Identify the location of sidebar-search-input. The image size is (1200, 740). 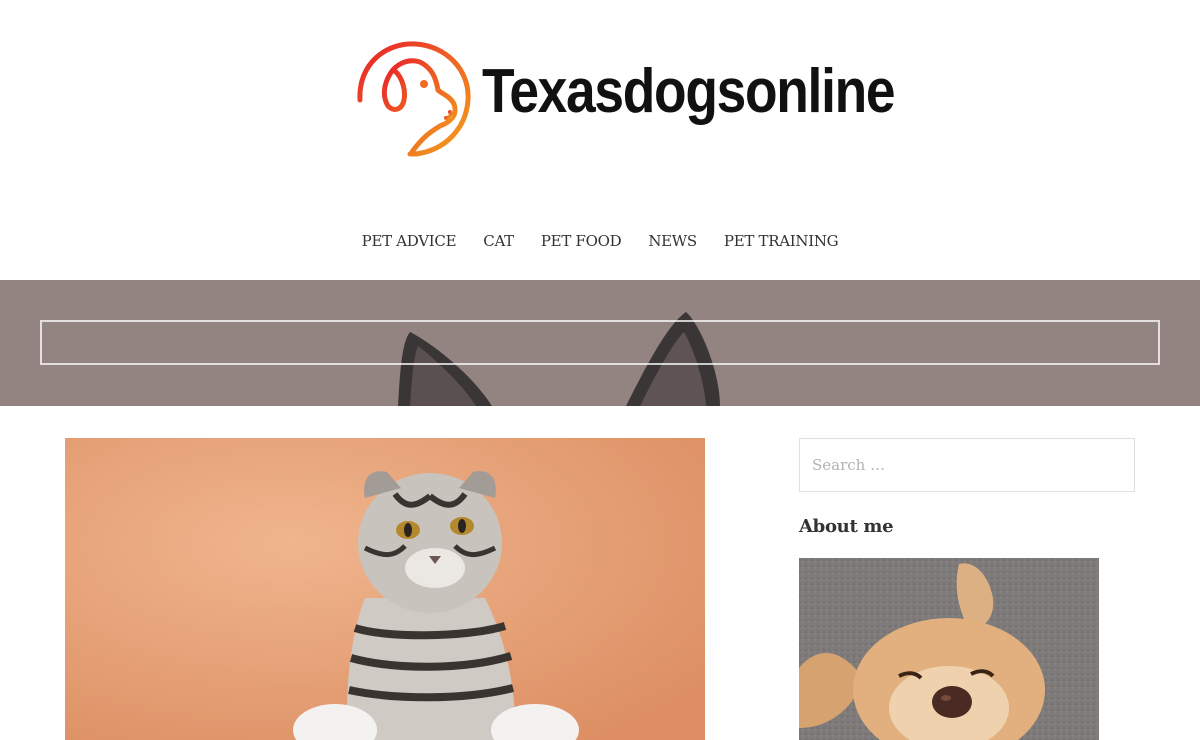
(967, 465).